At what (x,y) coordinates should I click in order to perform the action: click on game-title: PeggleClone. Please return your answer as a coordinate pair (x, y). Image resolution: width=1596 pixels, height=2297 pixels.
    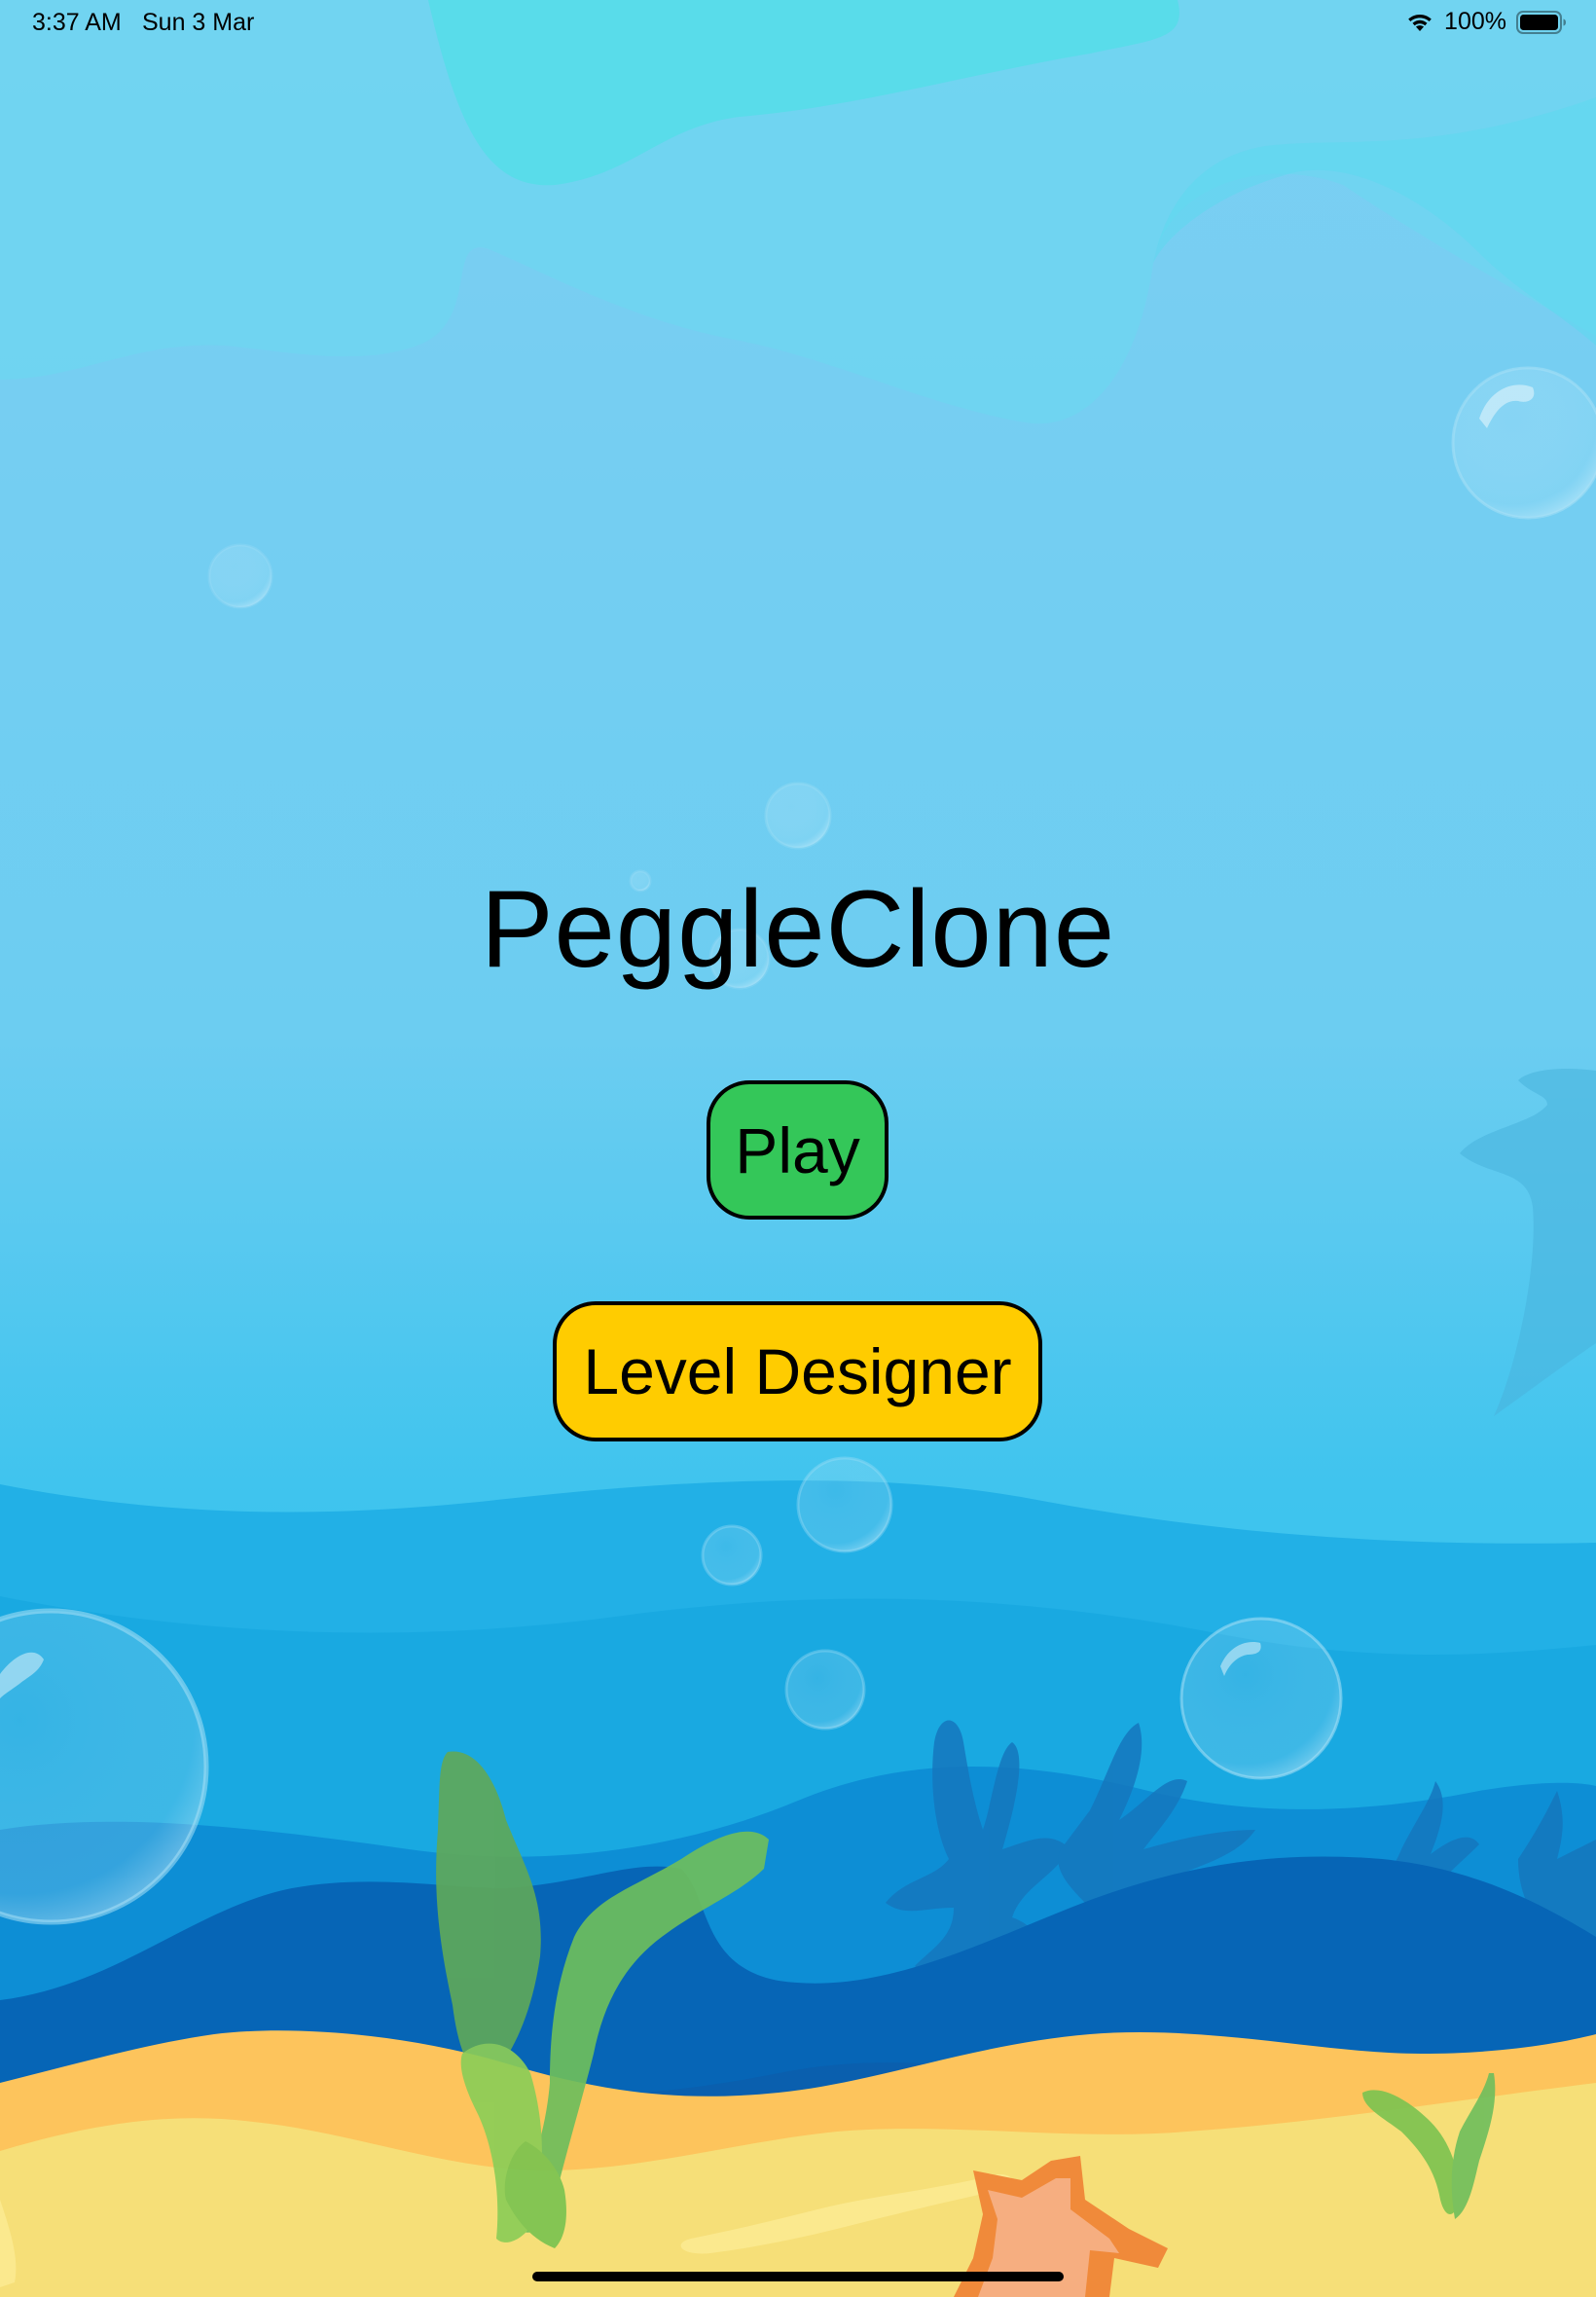
    Looking at the image, I should click on (798, 929).